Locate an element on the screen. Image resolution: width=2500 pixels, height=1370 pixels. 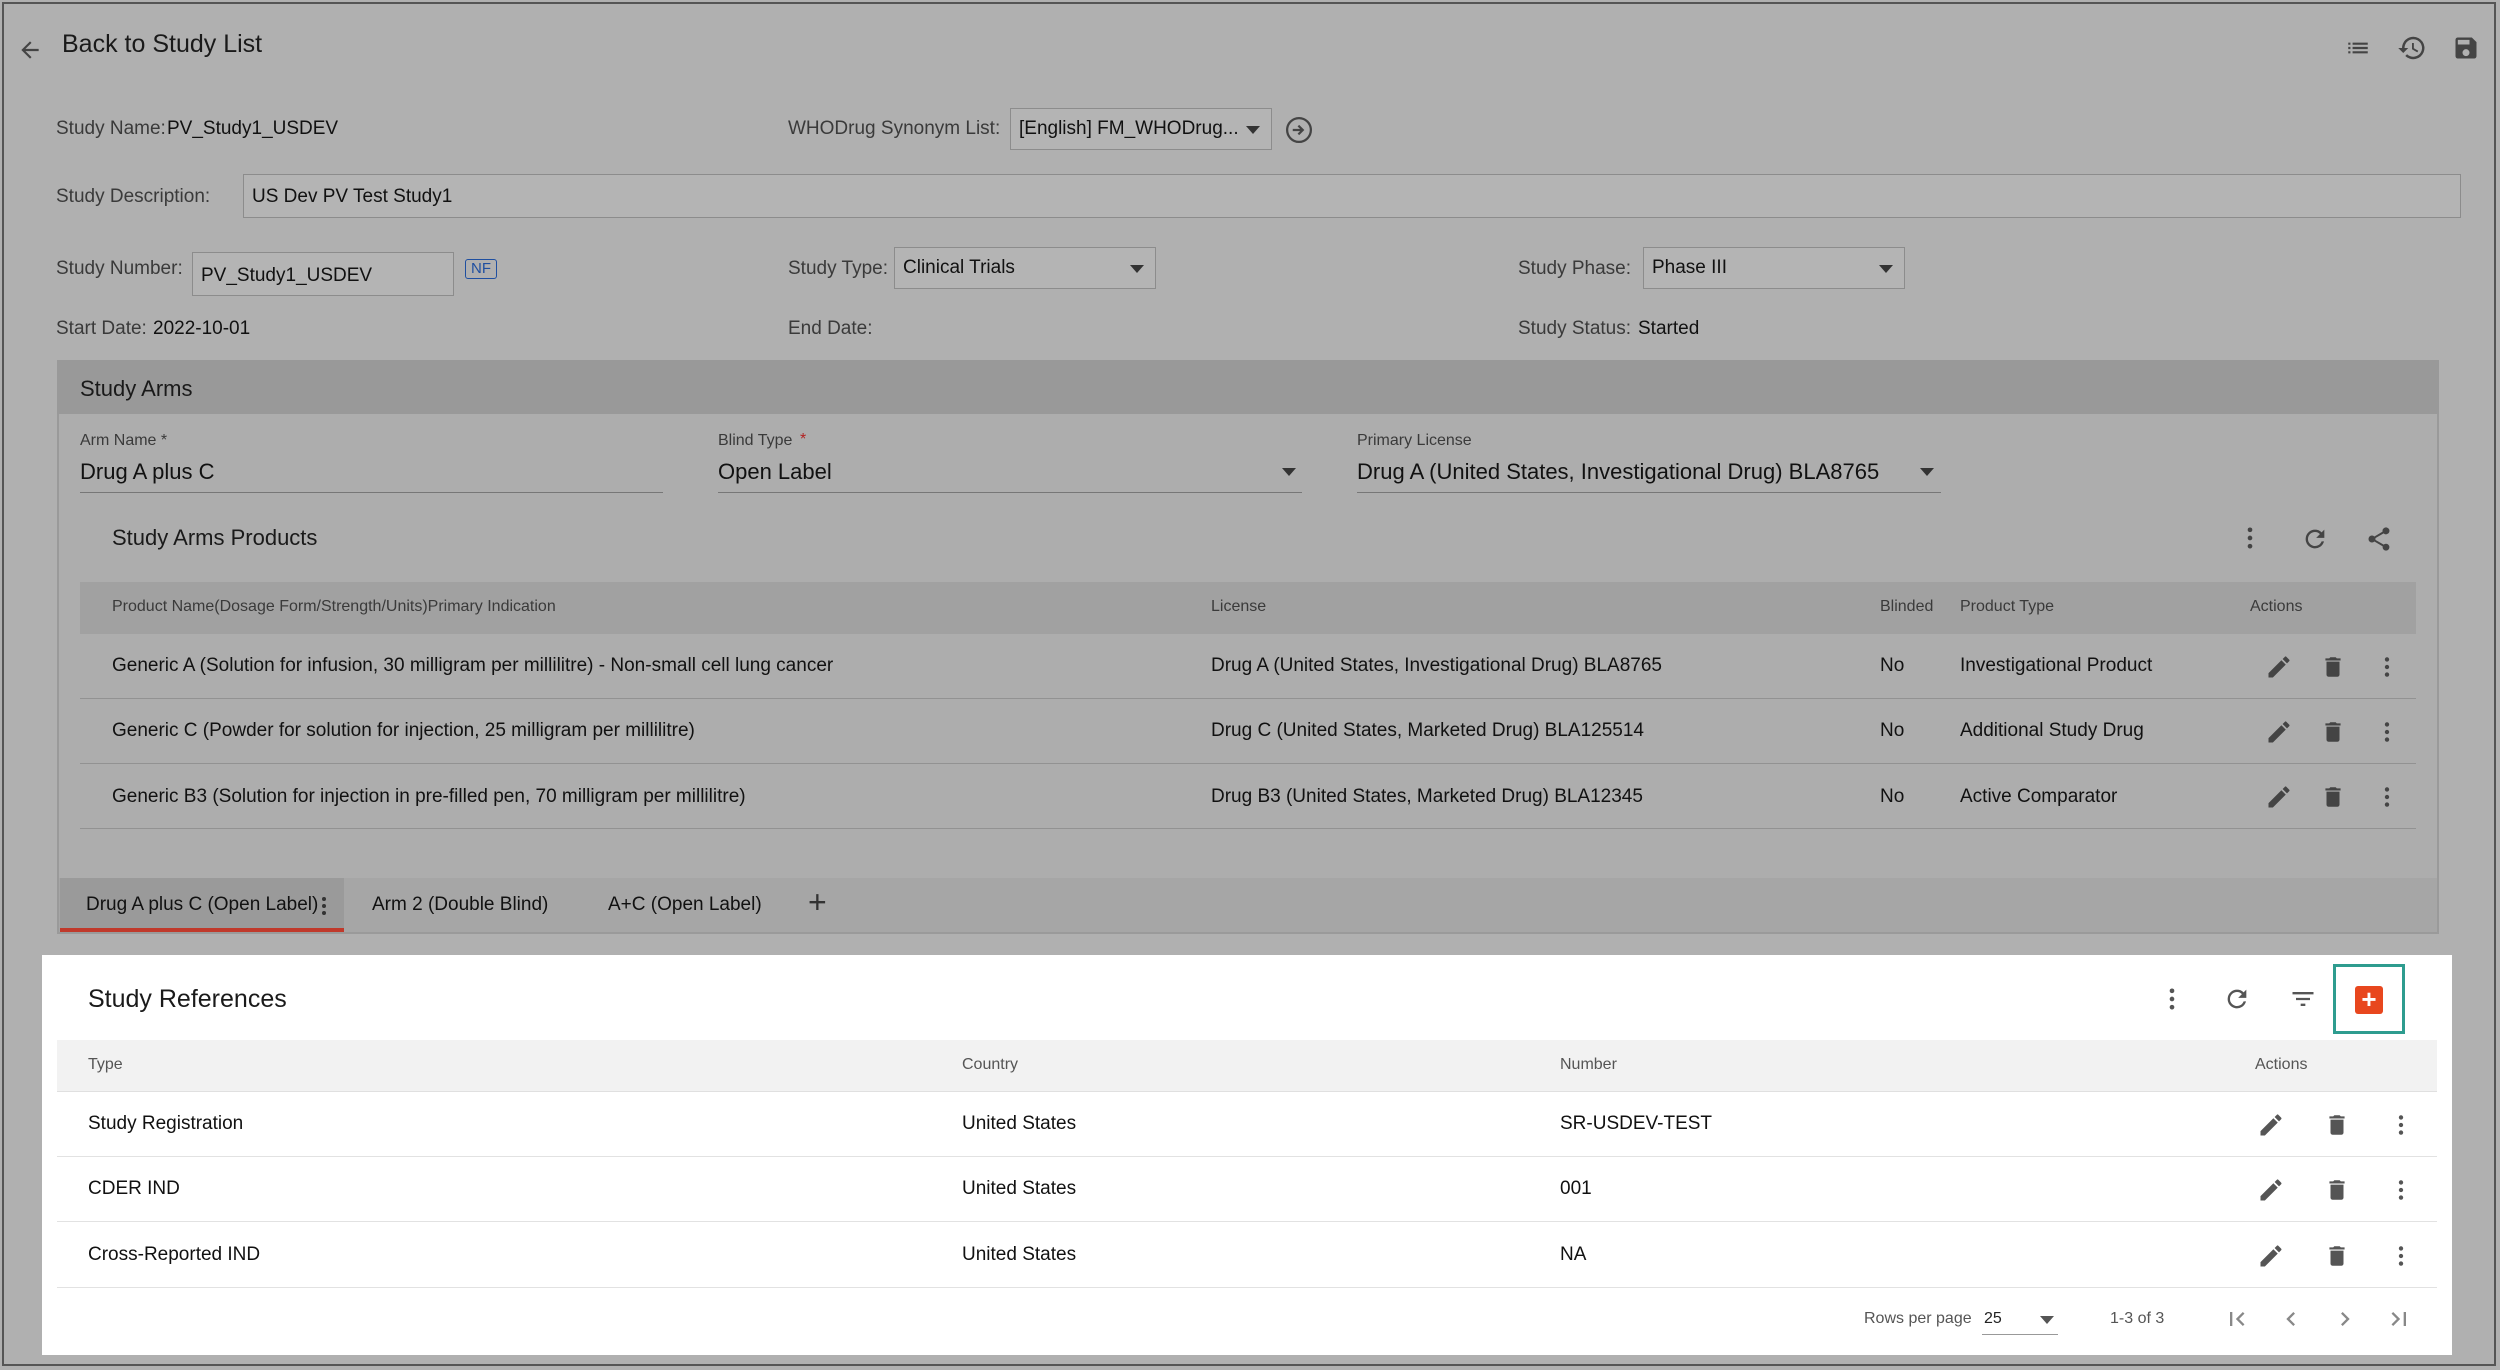
first-page-icon is located at coordinates (2237, 1319).